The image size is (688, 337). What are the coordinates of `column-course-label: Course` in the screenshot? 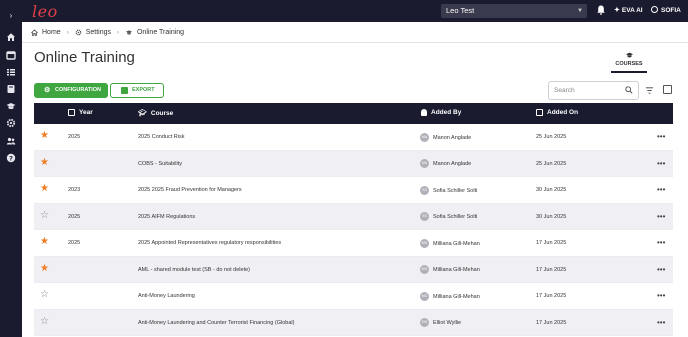 It's located at (162, 113).